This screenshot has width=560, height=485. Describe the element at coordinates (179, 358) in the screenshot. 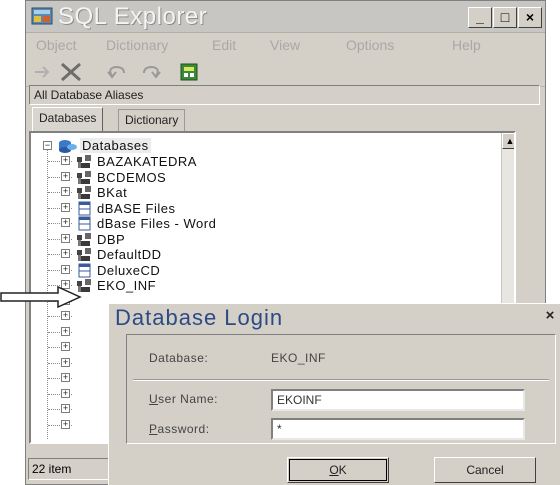

I see `database-label: Database:` at that location.